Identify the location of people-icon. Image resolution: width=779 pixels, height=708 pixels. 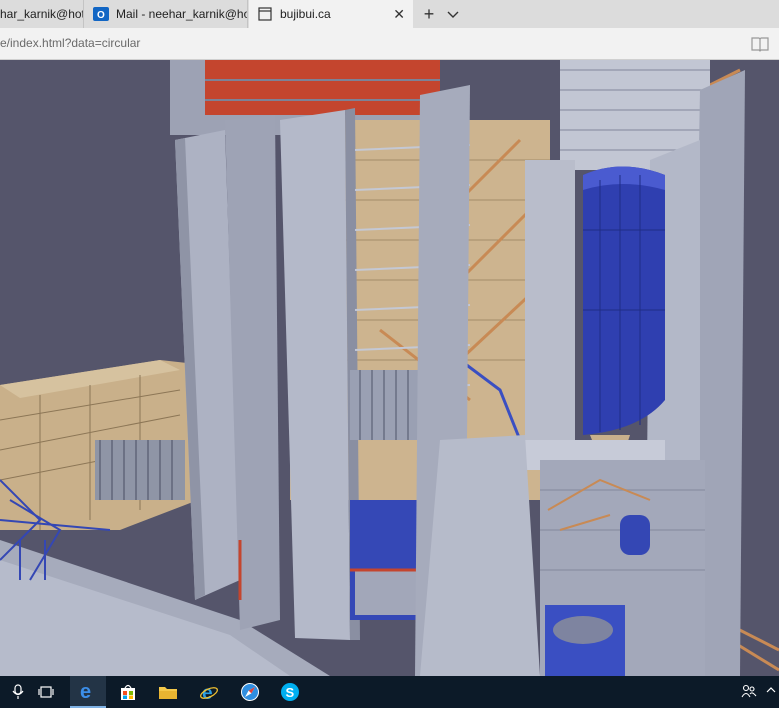
(749, 692).